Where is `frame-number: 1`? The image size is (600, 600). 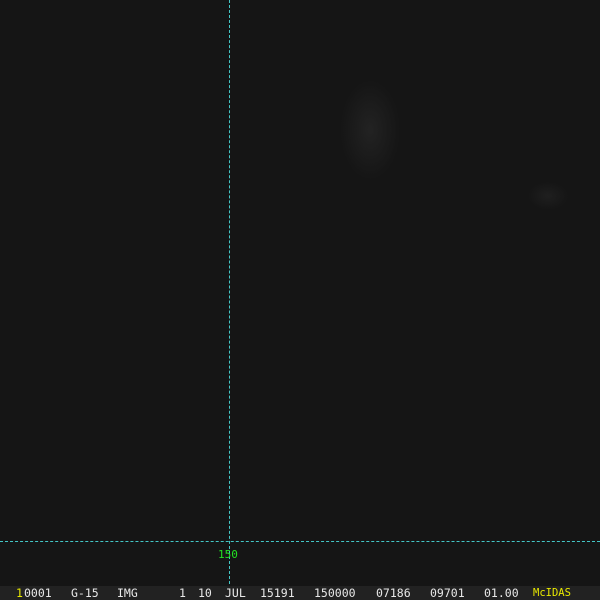
frame-number: 1 is located at coordinates (19, 593).